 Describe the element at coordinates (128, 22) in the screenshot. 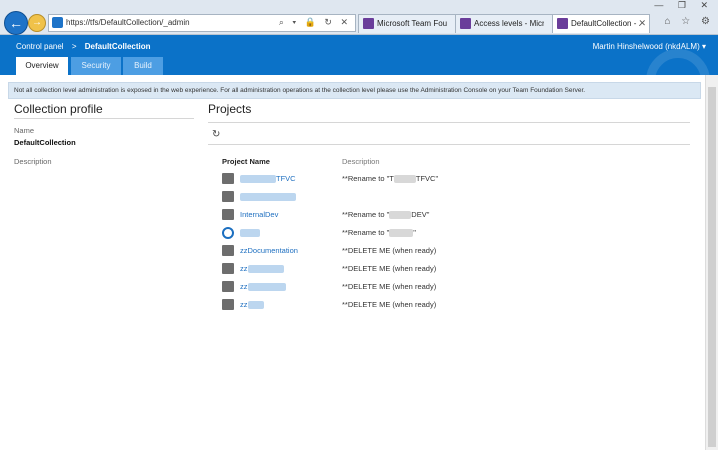

I see `url-text: https://tfs/DefaultCollection/_admin` at that location.